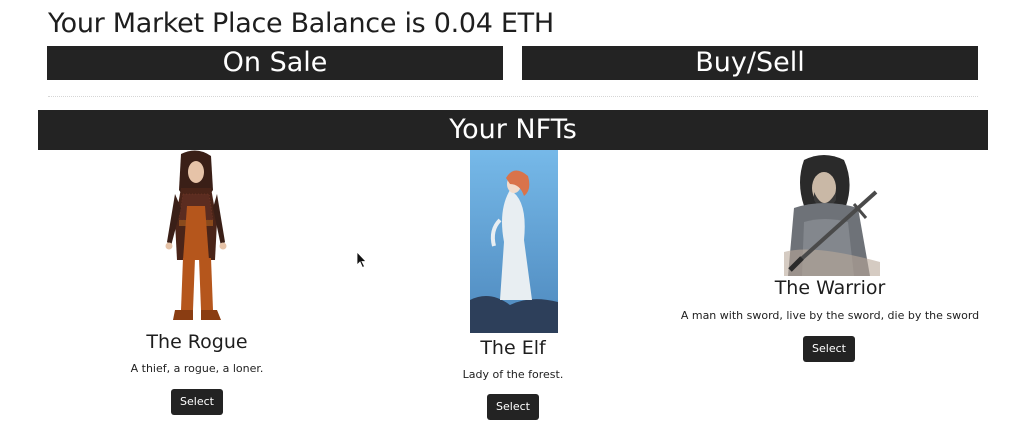 The height and width of the screenshot is (443, 1026). I want to click on mouse-cursor-icon, so click(361, 260).